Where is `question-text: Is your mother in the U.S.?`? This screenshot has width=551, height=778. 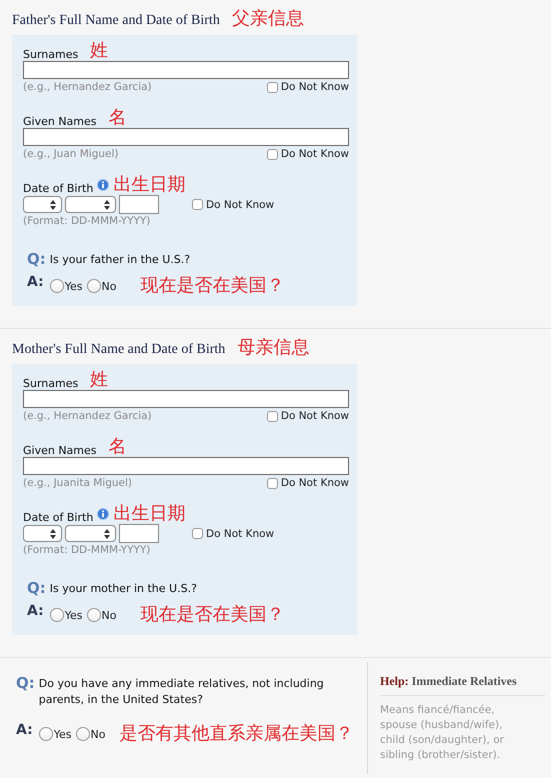
question-text: Is your mother in the U.S.? is located at coordinates (124, 589).